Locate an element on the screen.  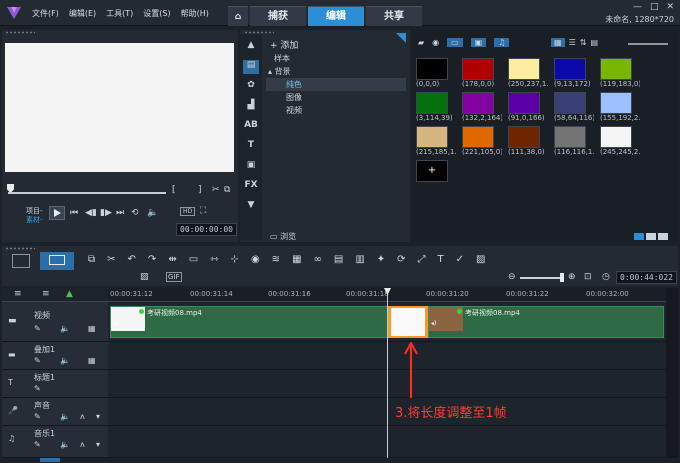
horizontal-scroll-thumb is located at coordinates (50, 460).